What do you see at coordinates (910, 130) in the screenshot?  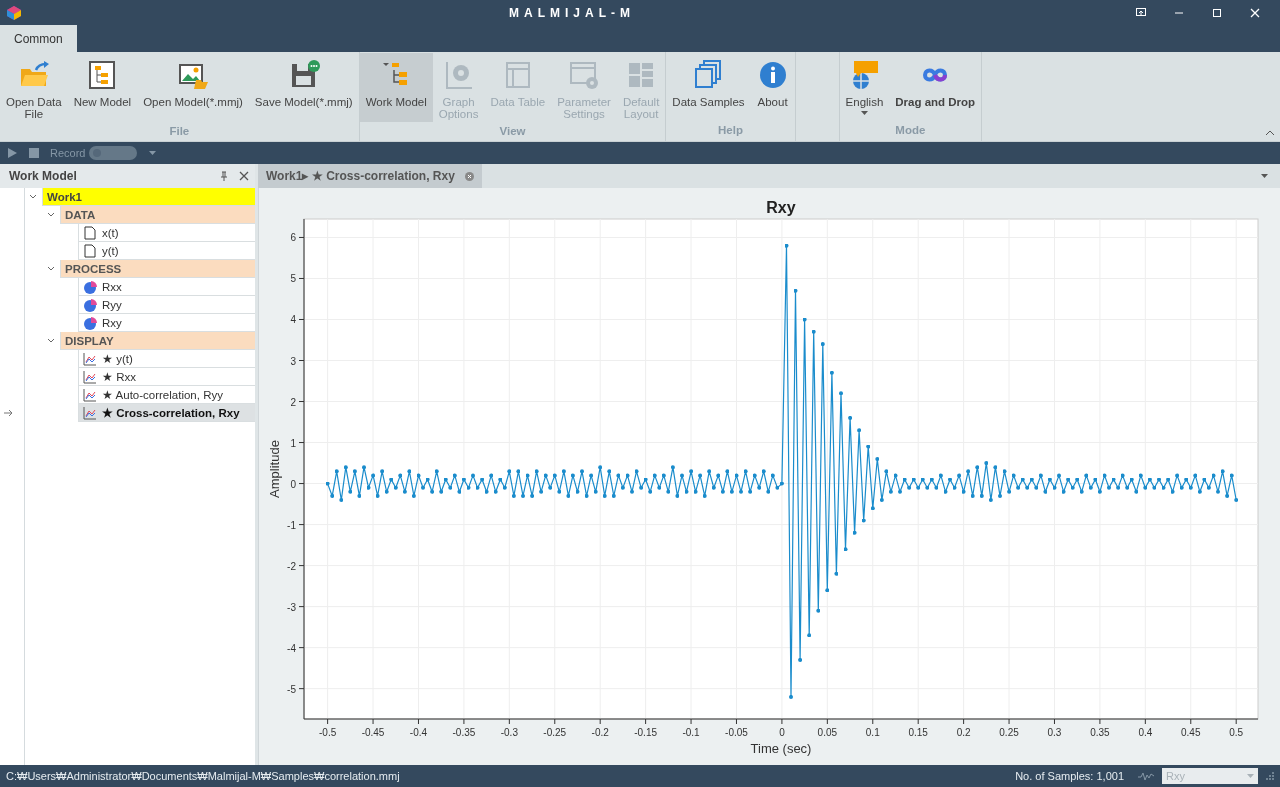 I see `group-label: Mode` at bounding box center [910, 130].